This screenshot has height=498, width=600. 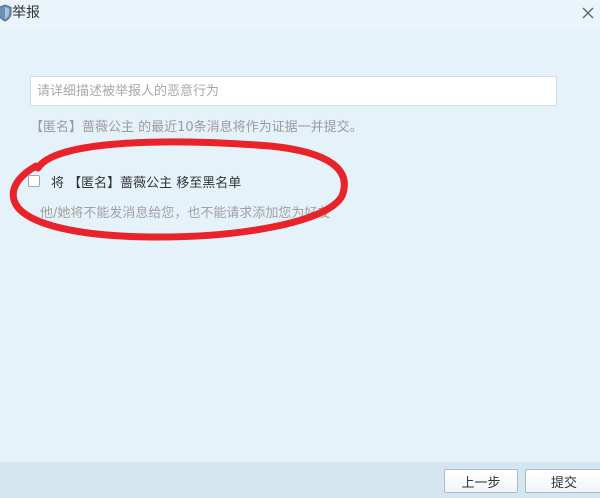 What do you see at coordinates (562, 481) in the screenshot?
I see `submit-button: 提交` at bounding box center [562, 481].